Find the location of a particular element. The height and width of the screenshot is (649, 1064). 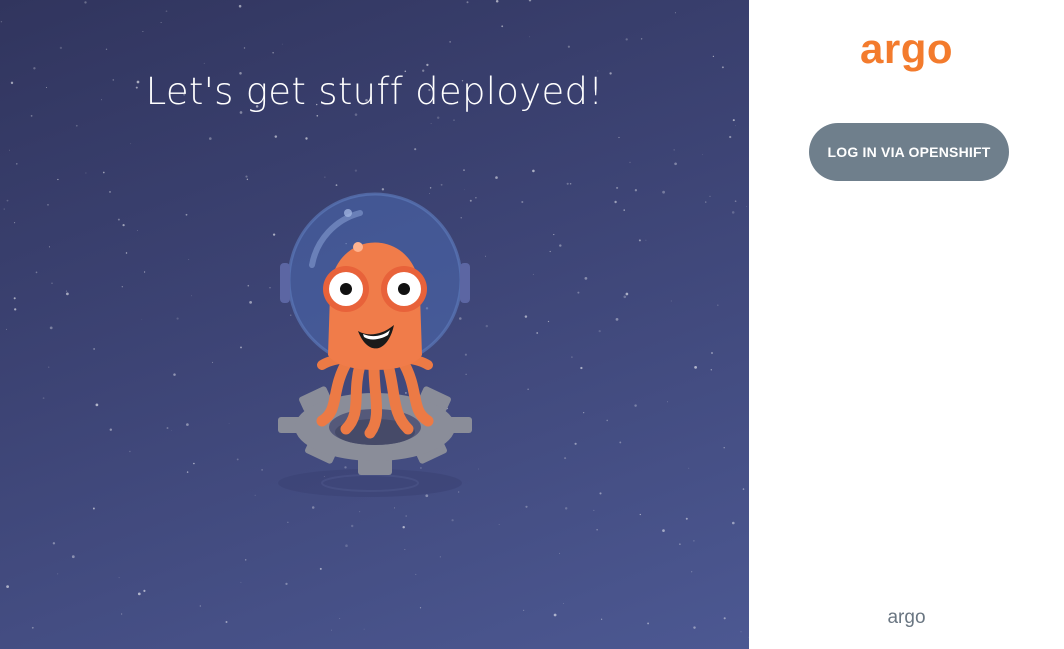

argo-logo: argo is located at coordinates (906, 48).